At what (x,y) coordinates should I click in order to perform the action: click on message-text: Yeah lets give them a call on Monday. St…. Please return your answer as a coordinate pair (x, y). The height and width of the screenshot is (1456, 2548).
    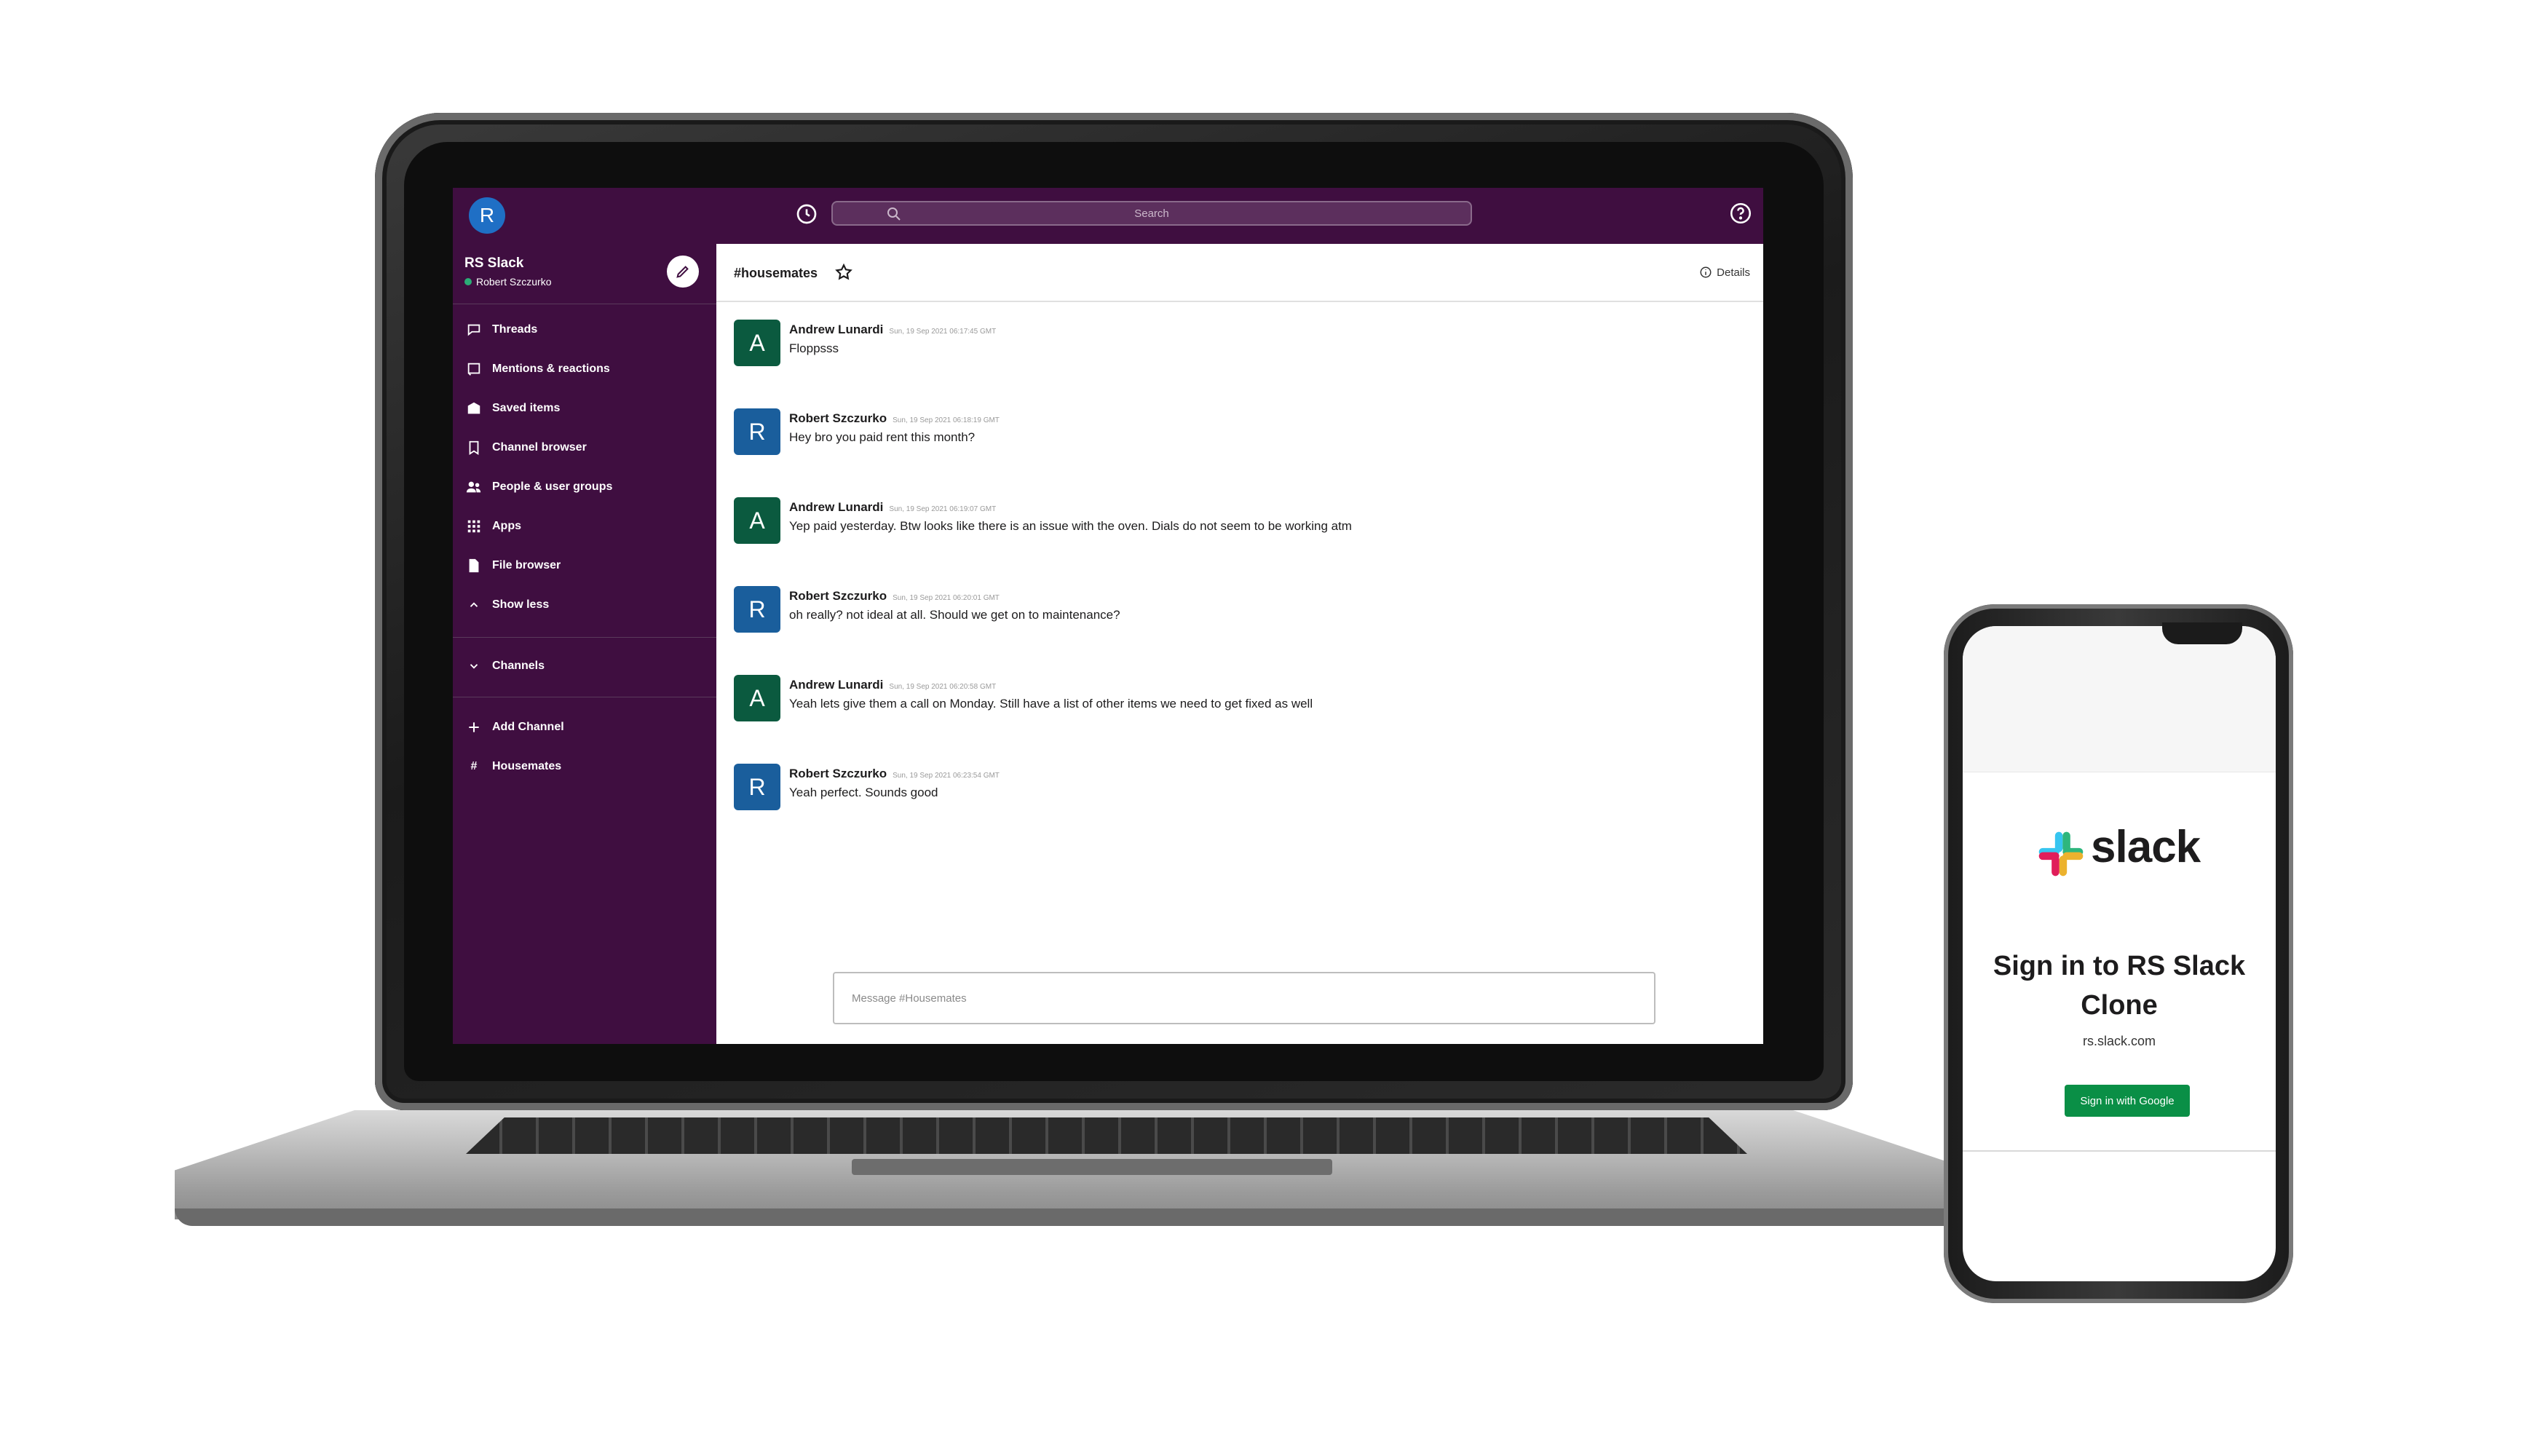
    Looking at the image, I should click on (1051, 704).